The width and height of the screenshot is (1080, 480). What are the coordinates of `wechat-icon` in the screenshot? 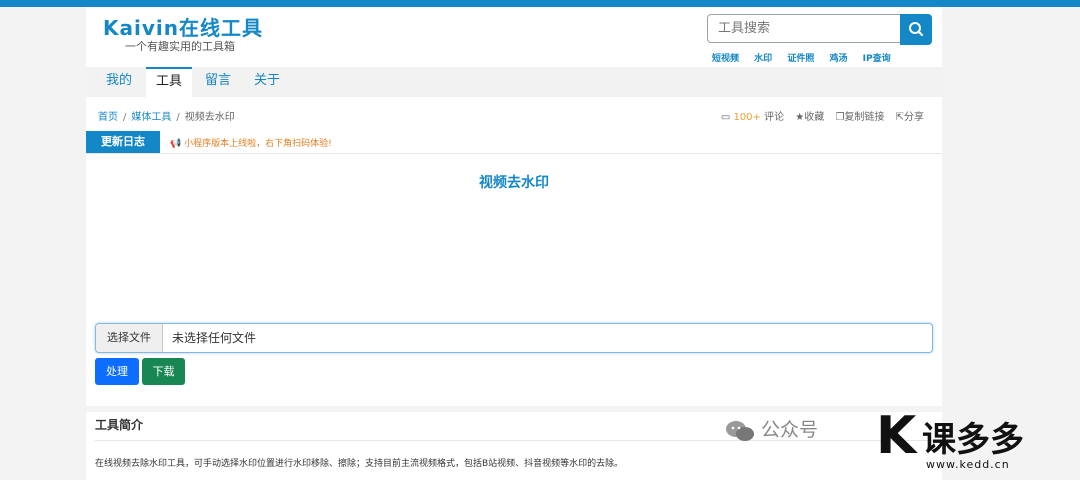 It's located at (740, 430).